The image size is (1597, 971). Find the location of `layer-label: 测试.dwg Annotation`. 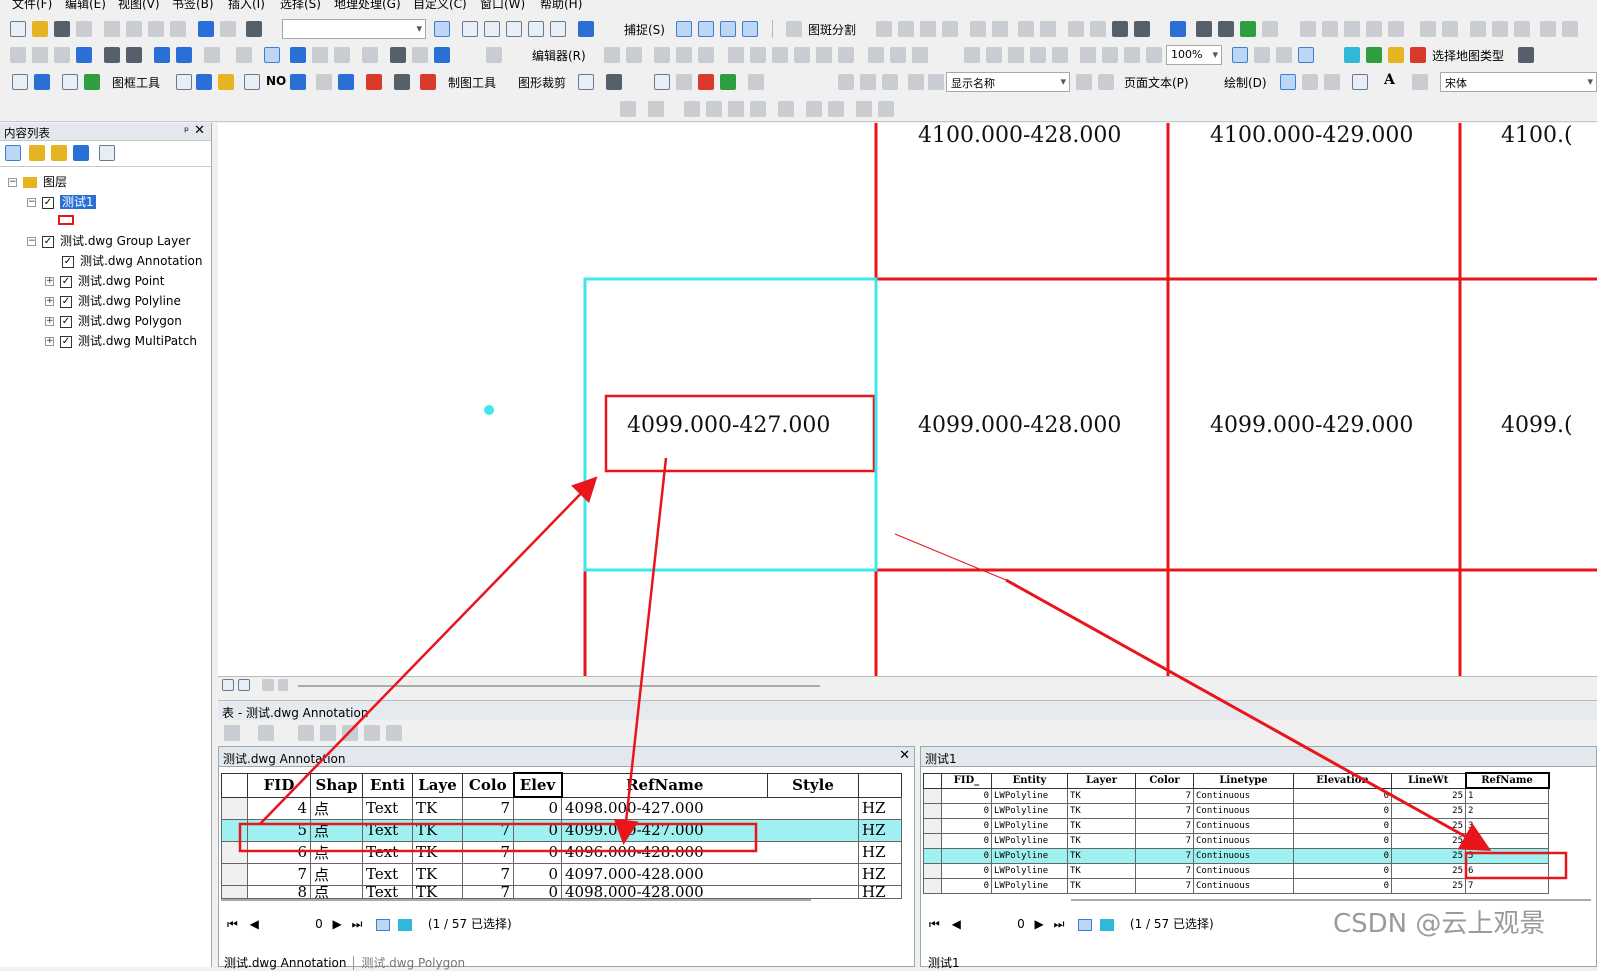

layer-label: 测试.dwg Annotation is located at coordinates (141, 261).